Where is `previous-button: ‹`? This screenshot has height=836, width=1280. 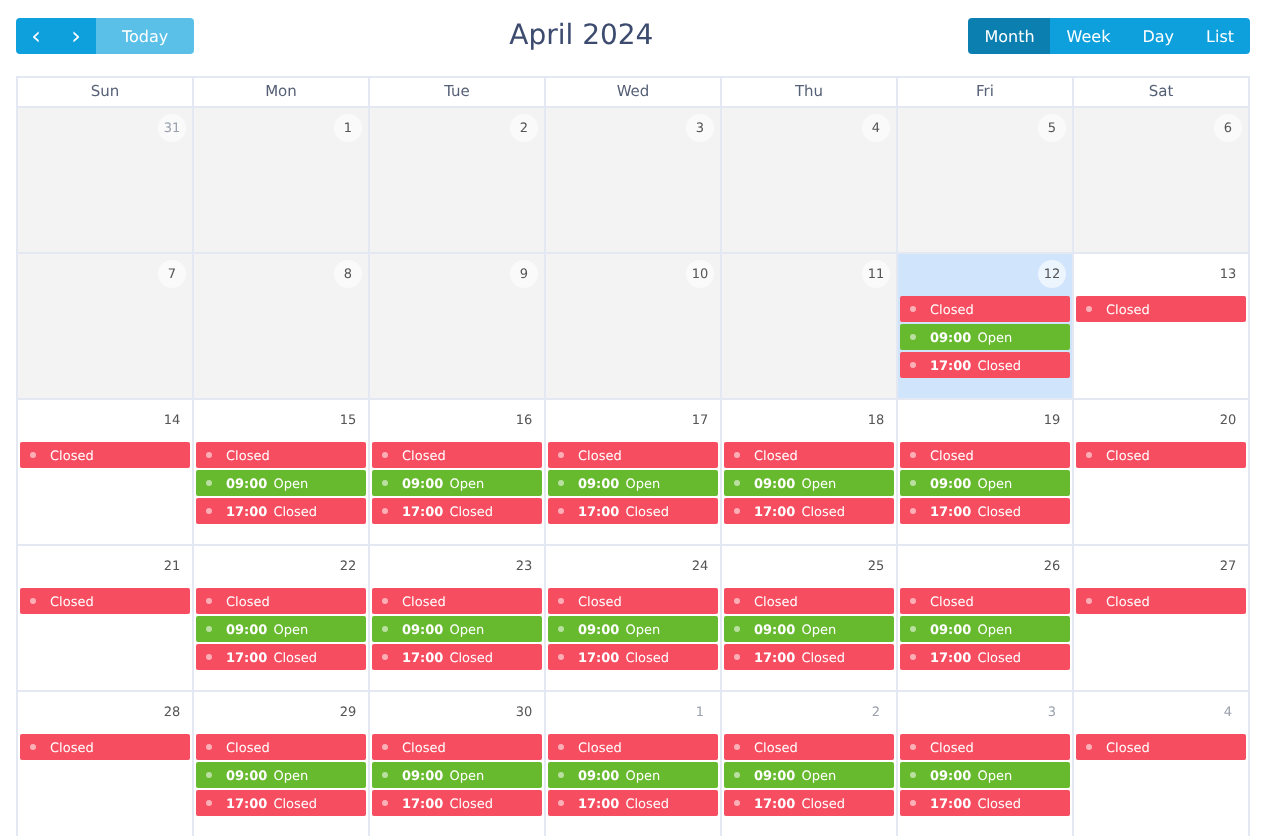
previous-button: ‹ is located at coordinates (36, 36).